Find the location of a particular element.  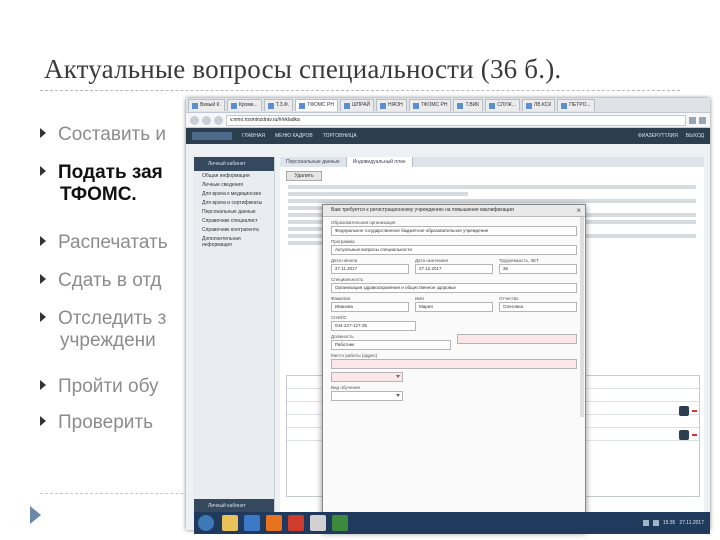

sidebar-item: Личные сведения is located at coordinates (234, 184).